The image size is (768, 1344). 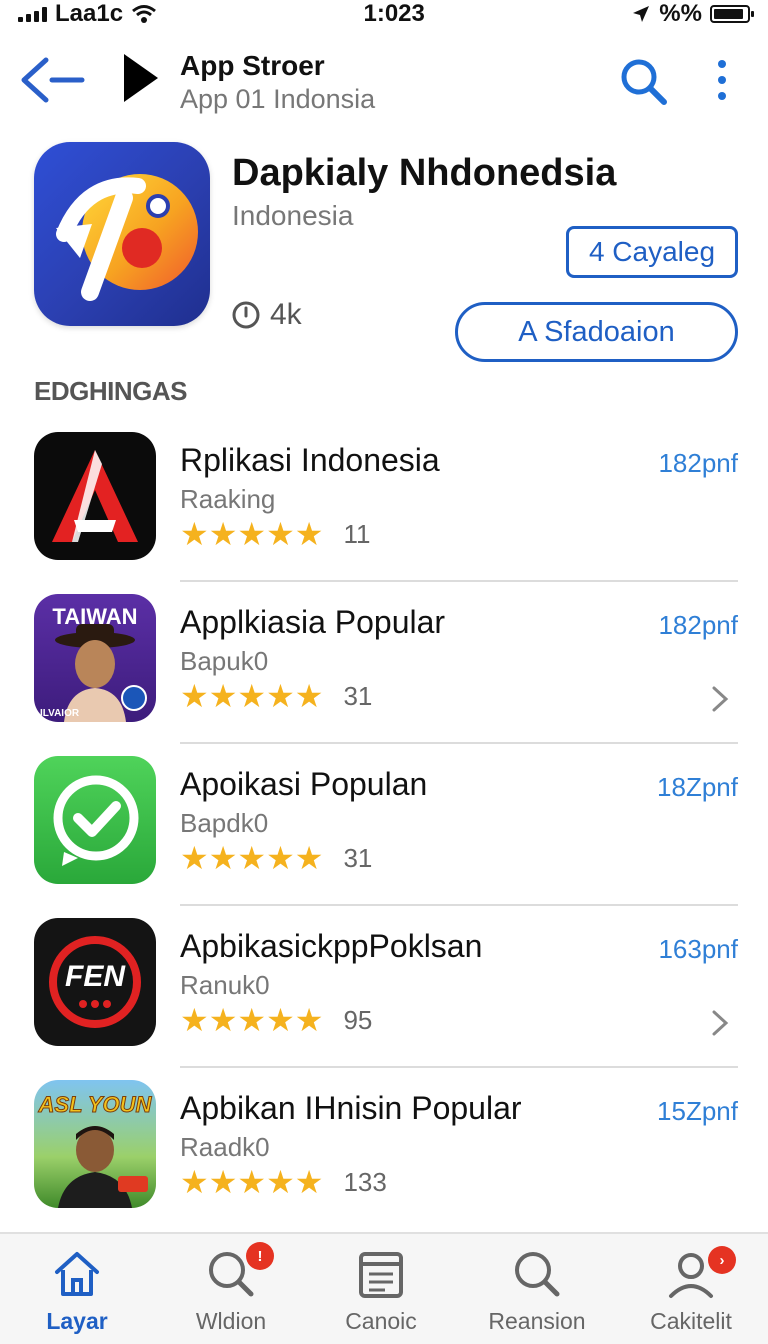 I want to click on nav-label: Cakitelit, so click(x=691, y=1321).